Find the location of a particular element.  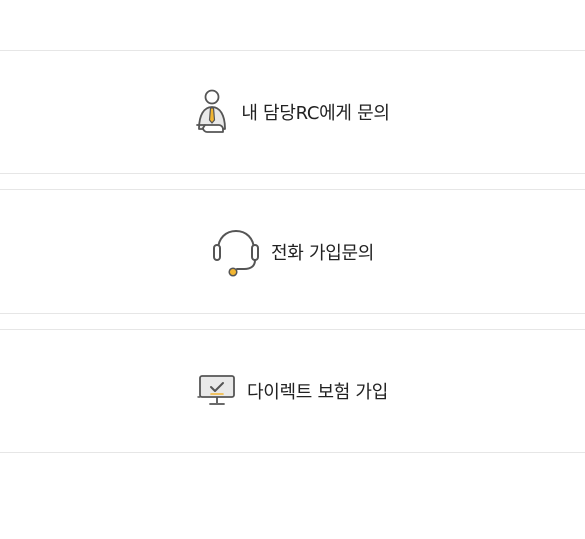

direct-insurance-content: 다이렉트 보험 가입 is located at coordinates (292, 391).